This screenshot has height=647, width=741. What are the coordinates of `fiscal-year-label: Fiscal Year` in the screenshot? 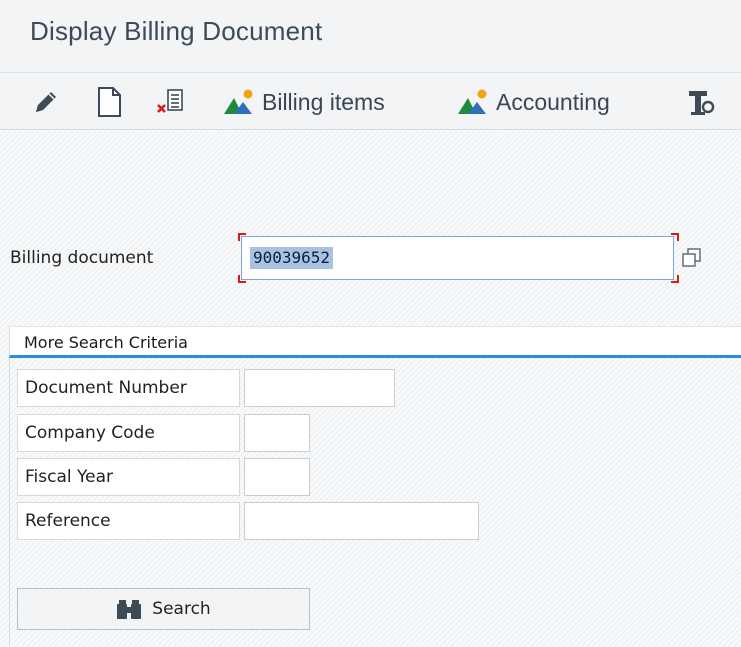 It's located at (128, 477).